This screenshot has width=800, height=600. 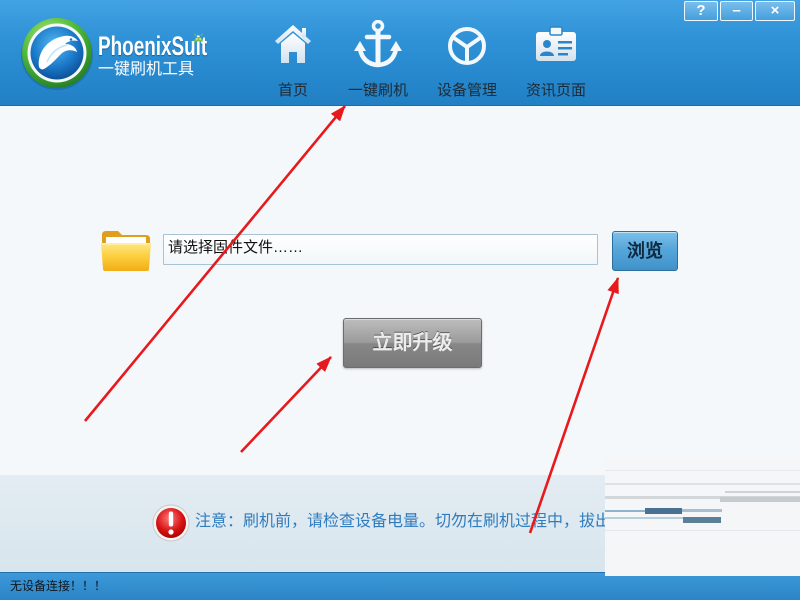 I want to click on device-status-text: 无设备连接！！！, so click(x=58, y=586).